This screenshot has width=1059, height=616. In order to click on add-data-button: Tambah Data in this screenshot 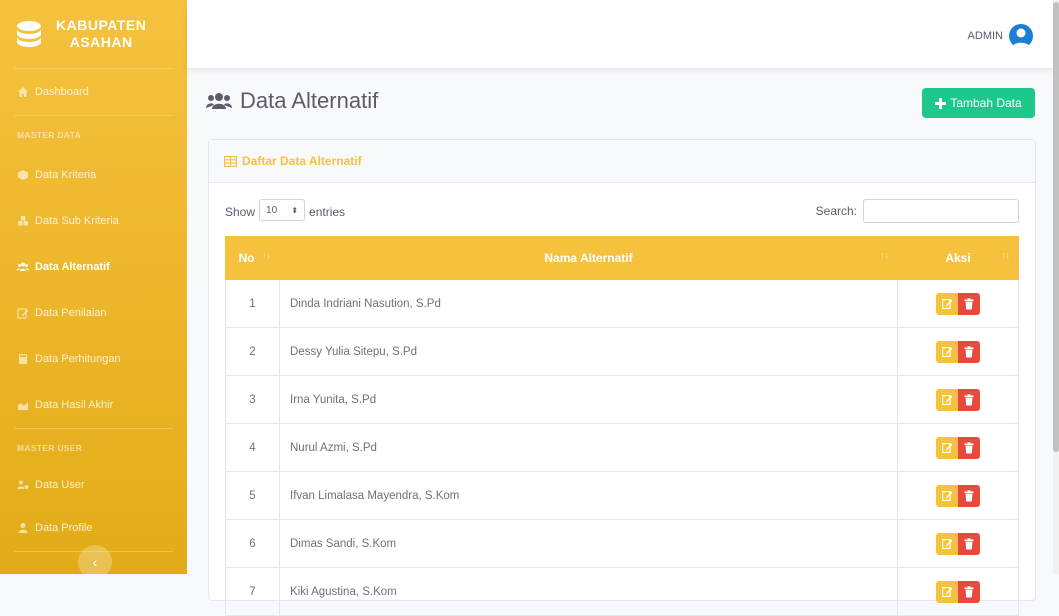, I will do `click(978, 103)`.